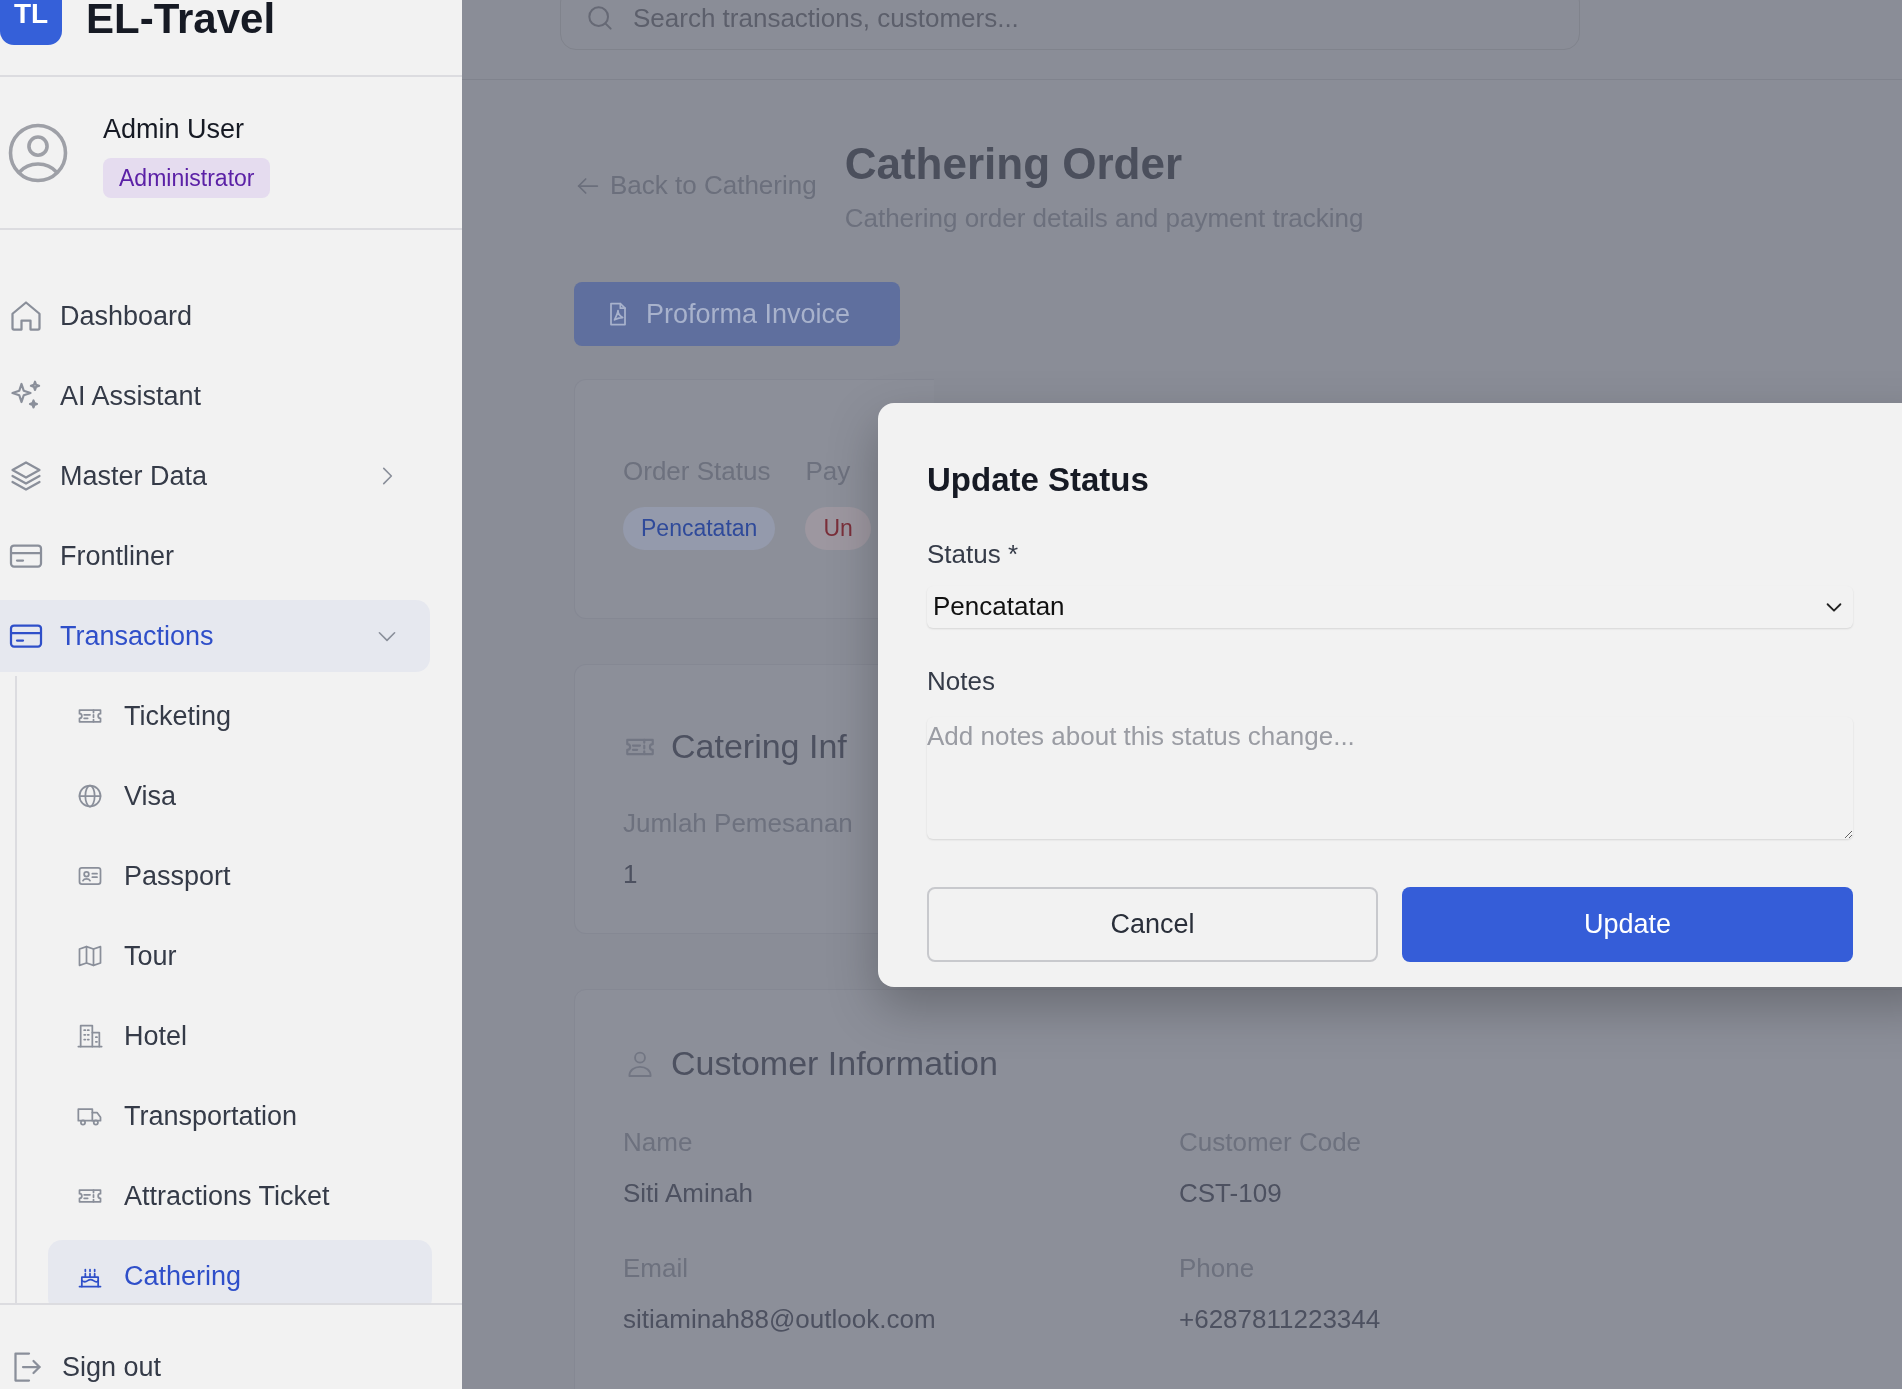  Describe the element at coordinates (961, 681) in the screenshot. I see `field-label: Notes` at that location.